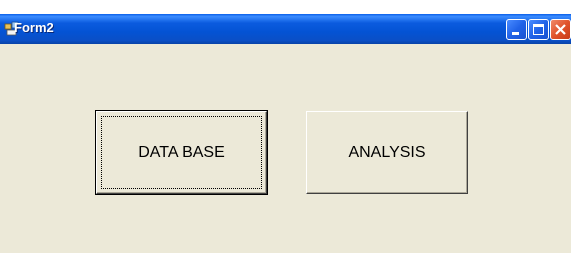 The height and width of the screenshot is (253, 571). What do you see at coordinates (516, 29) in the screenshot?
I see `minimize-button` at bounding box center [516, 29].